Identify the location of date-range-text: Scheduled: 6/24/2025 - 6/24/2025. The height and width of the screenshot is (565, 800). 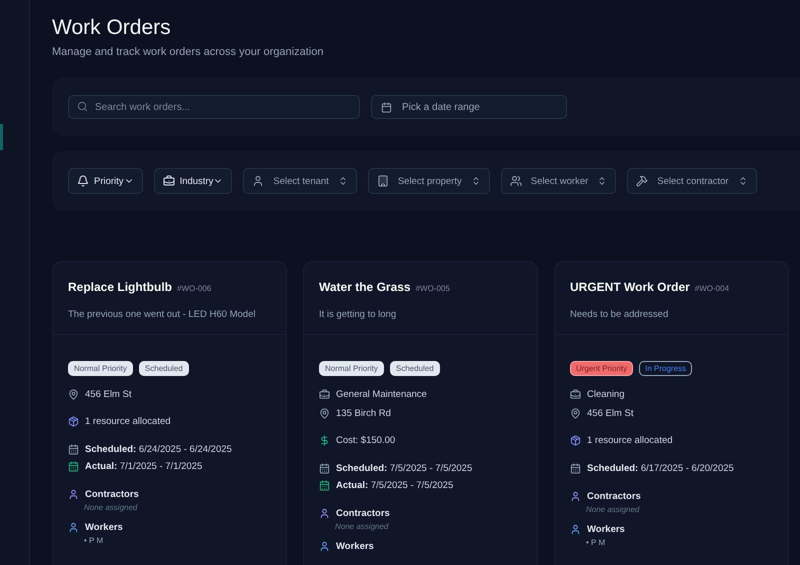
(158, 449).